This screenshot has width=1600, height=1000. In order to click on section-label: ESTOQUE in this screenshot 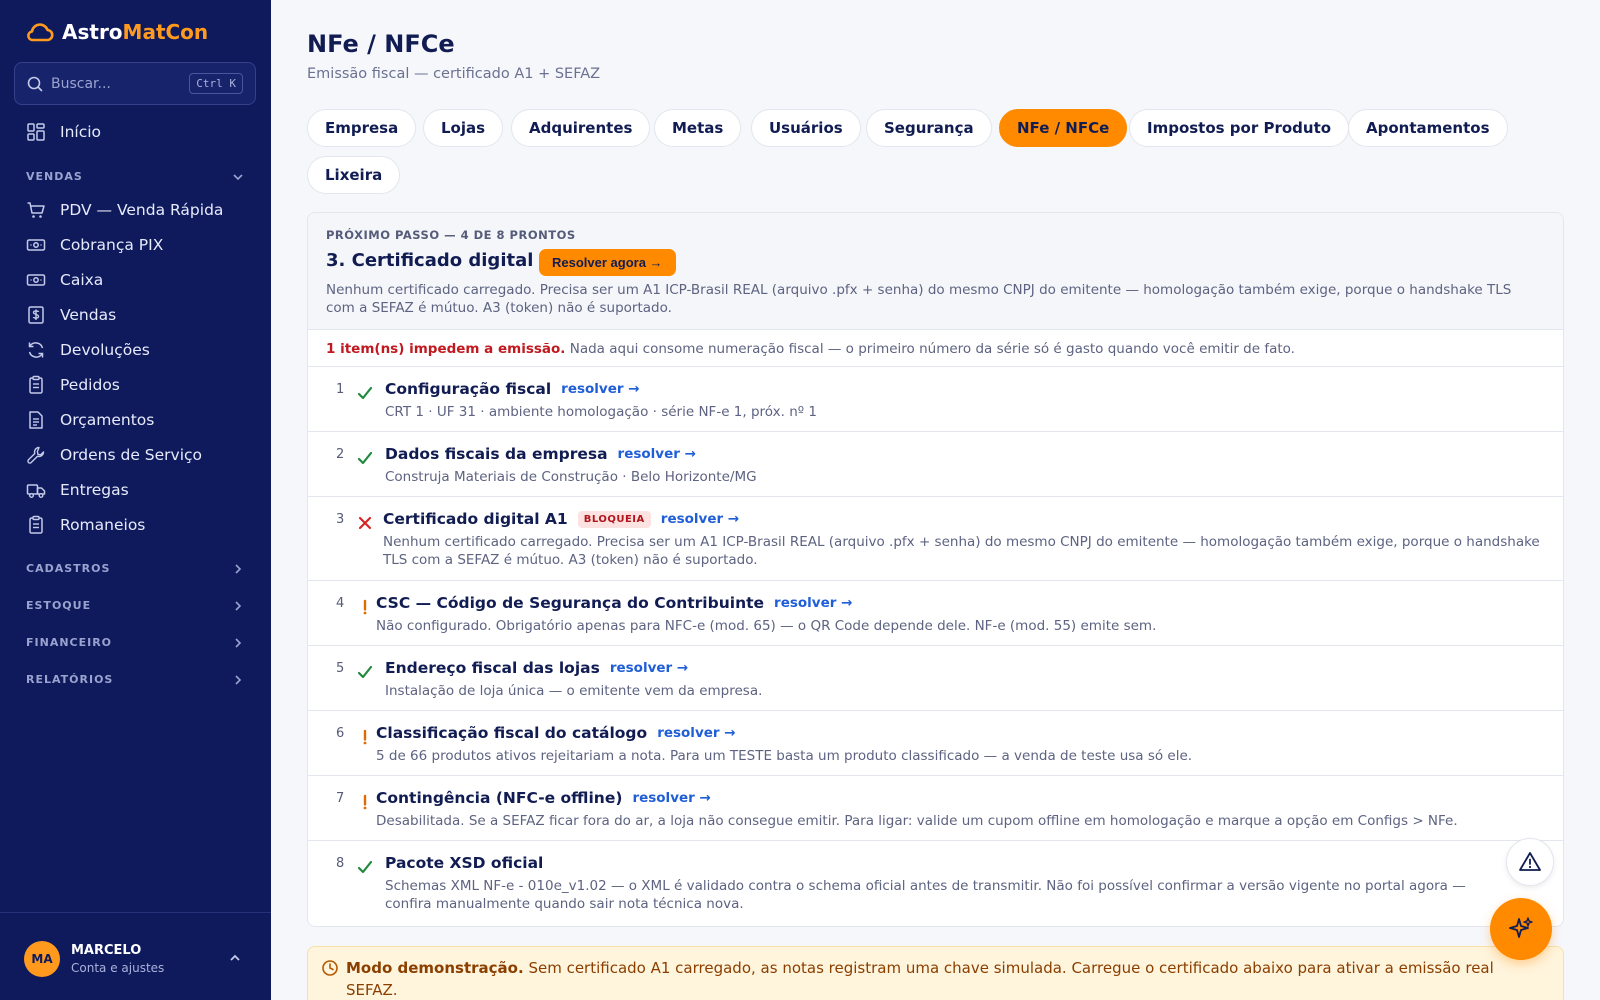, I will do `click(59, 605)`.